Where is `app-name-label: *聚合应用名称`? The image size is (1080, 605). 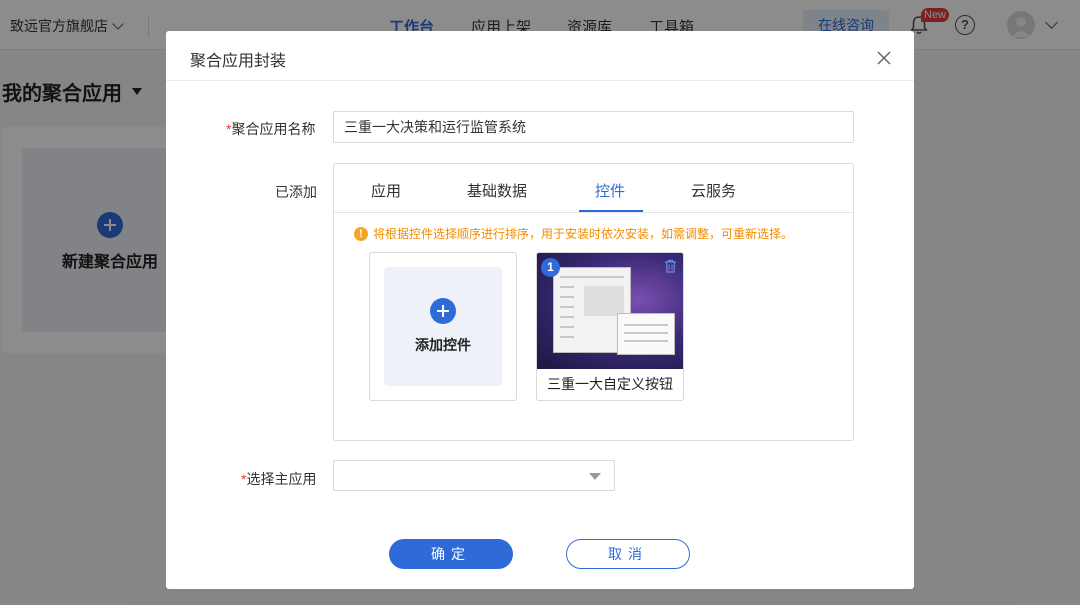
app-name-label: *聚合应用名称 is located at coordinates (271, 129).